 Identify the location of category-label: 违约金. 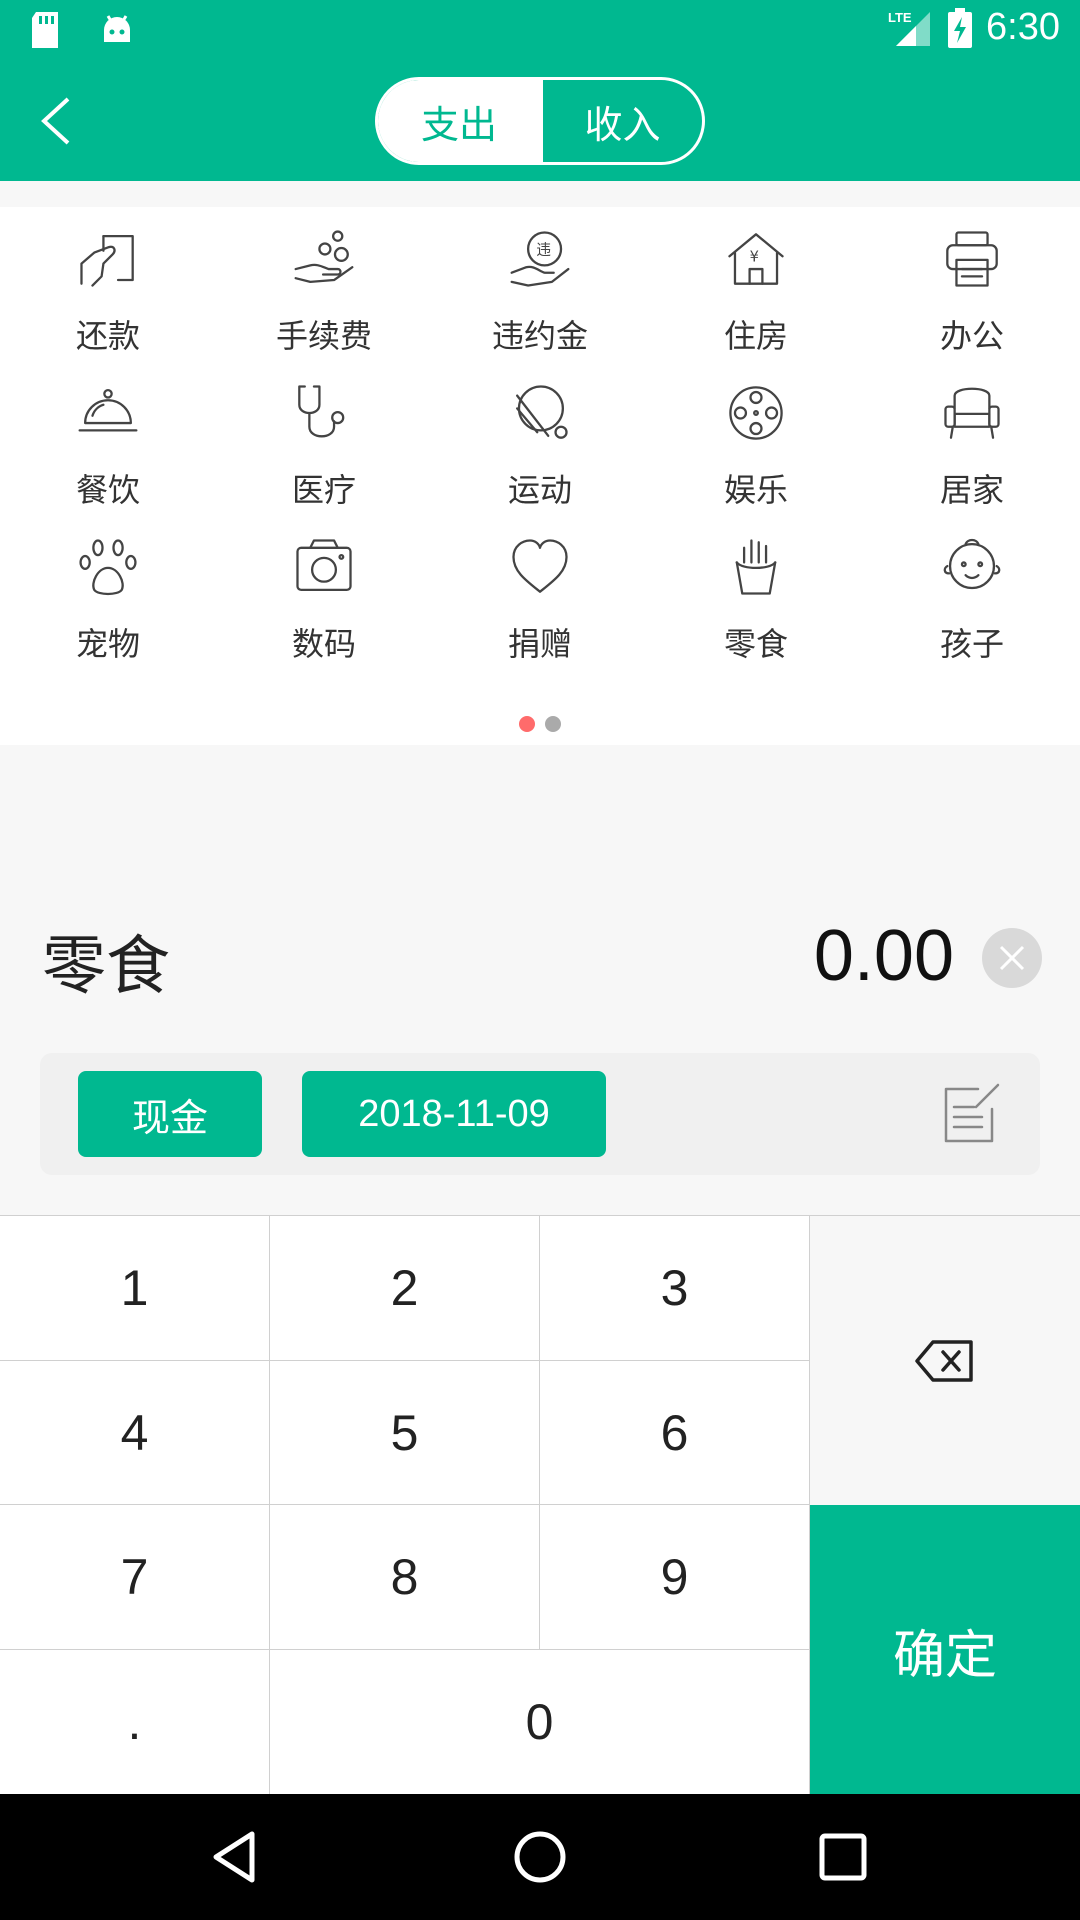
(539, 336).